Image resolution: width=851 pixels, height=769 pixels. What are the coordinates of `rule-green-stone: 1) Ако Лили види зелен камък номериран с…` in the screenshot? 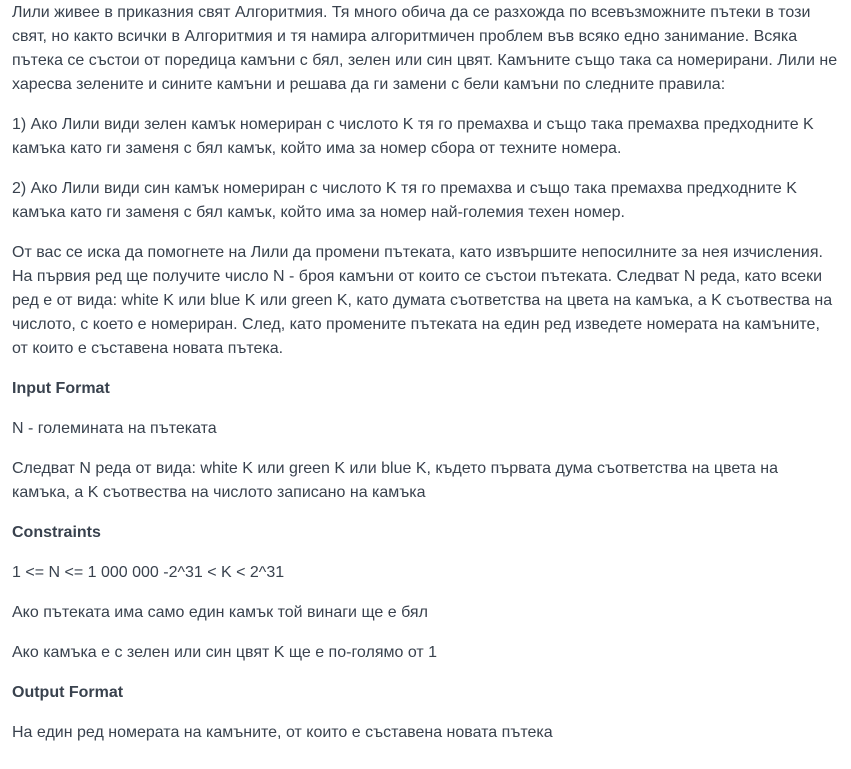 It's located at (413, 136).